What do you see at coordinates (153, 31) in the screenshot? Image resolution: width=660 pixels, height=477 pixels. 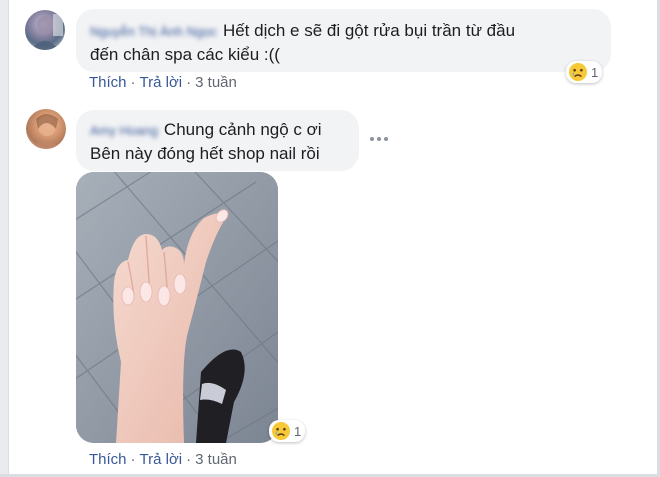 I see `comment-author-link: Nguyễn Thị Ánh Ngọc` at bounding box center [153, 31].